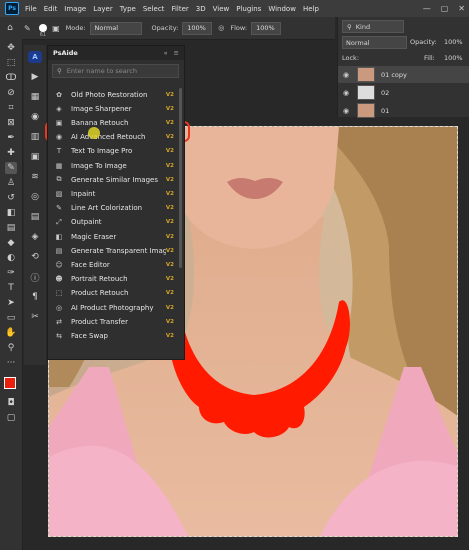  Describe the element at coordinates (35, 217) in the screenshot. I see `channels-icon: ▤` at that location.